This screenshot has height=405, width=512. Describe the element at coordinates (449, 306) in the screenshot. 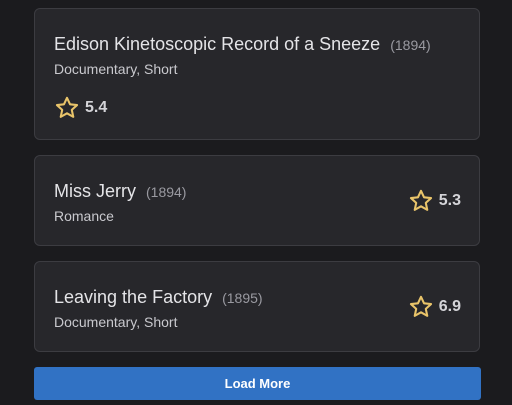

I see `rating-value: 6.9` at that location.